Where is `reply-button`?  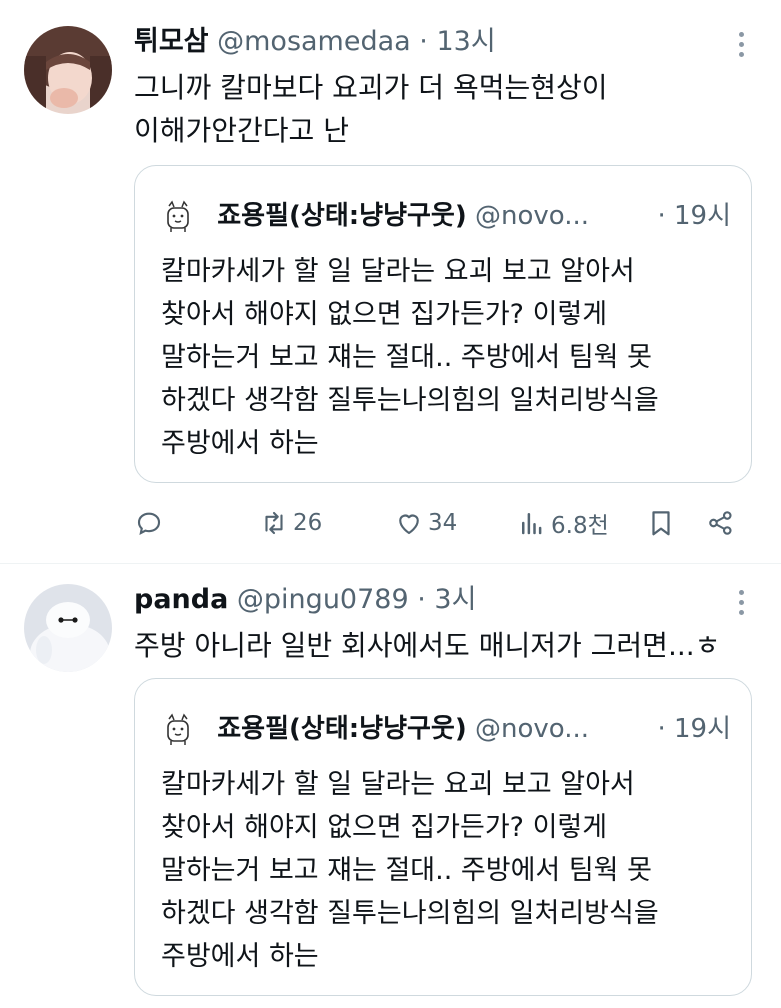
reply-button is located at coordinates (149, 523).